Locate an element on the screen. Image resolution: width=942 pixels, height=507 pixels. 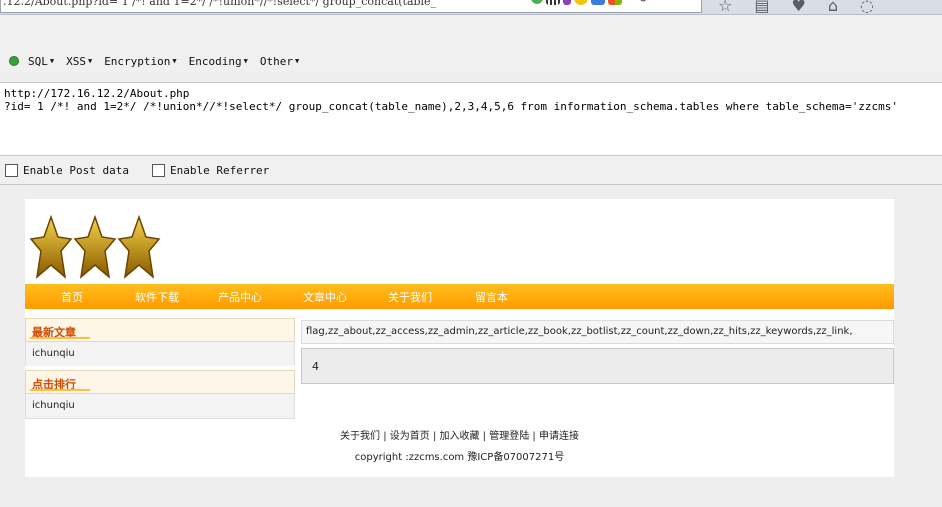
url-line-1: http://172.16.12.2/About.php is located at coordinates (96, 93).